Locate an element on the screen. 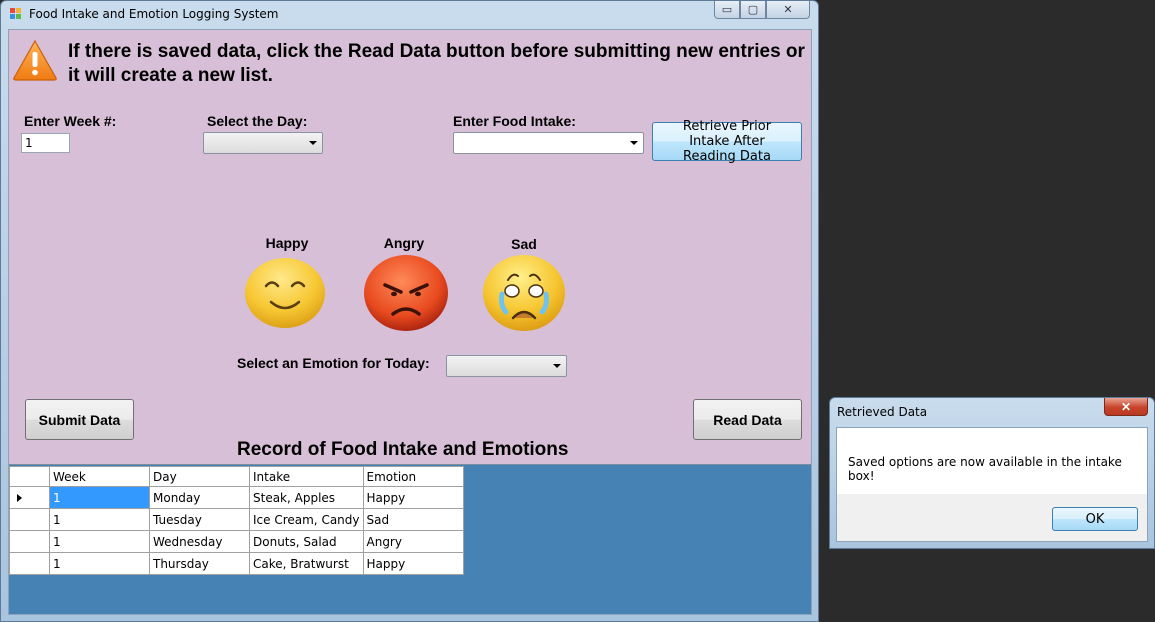 This screenshot has height=622, width=1155. submit-data-button: Submit Data is located at coordinates (79, 419).